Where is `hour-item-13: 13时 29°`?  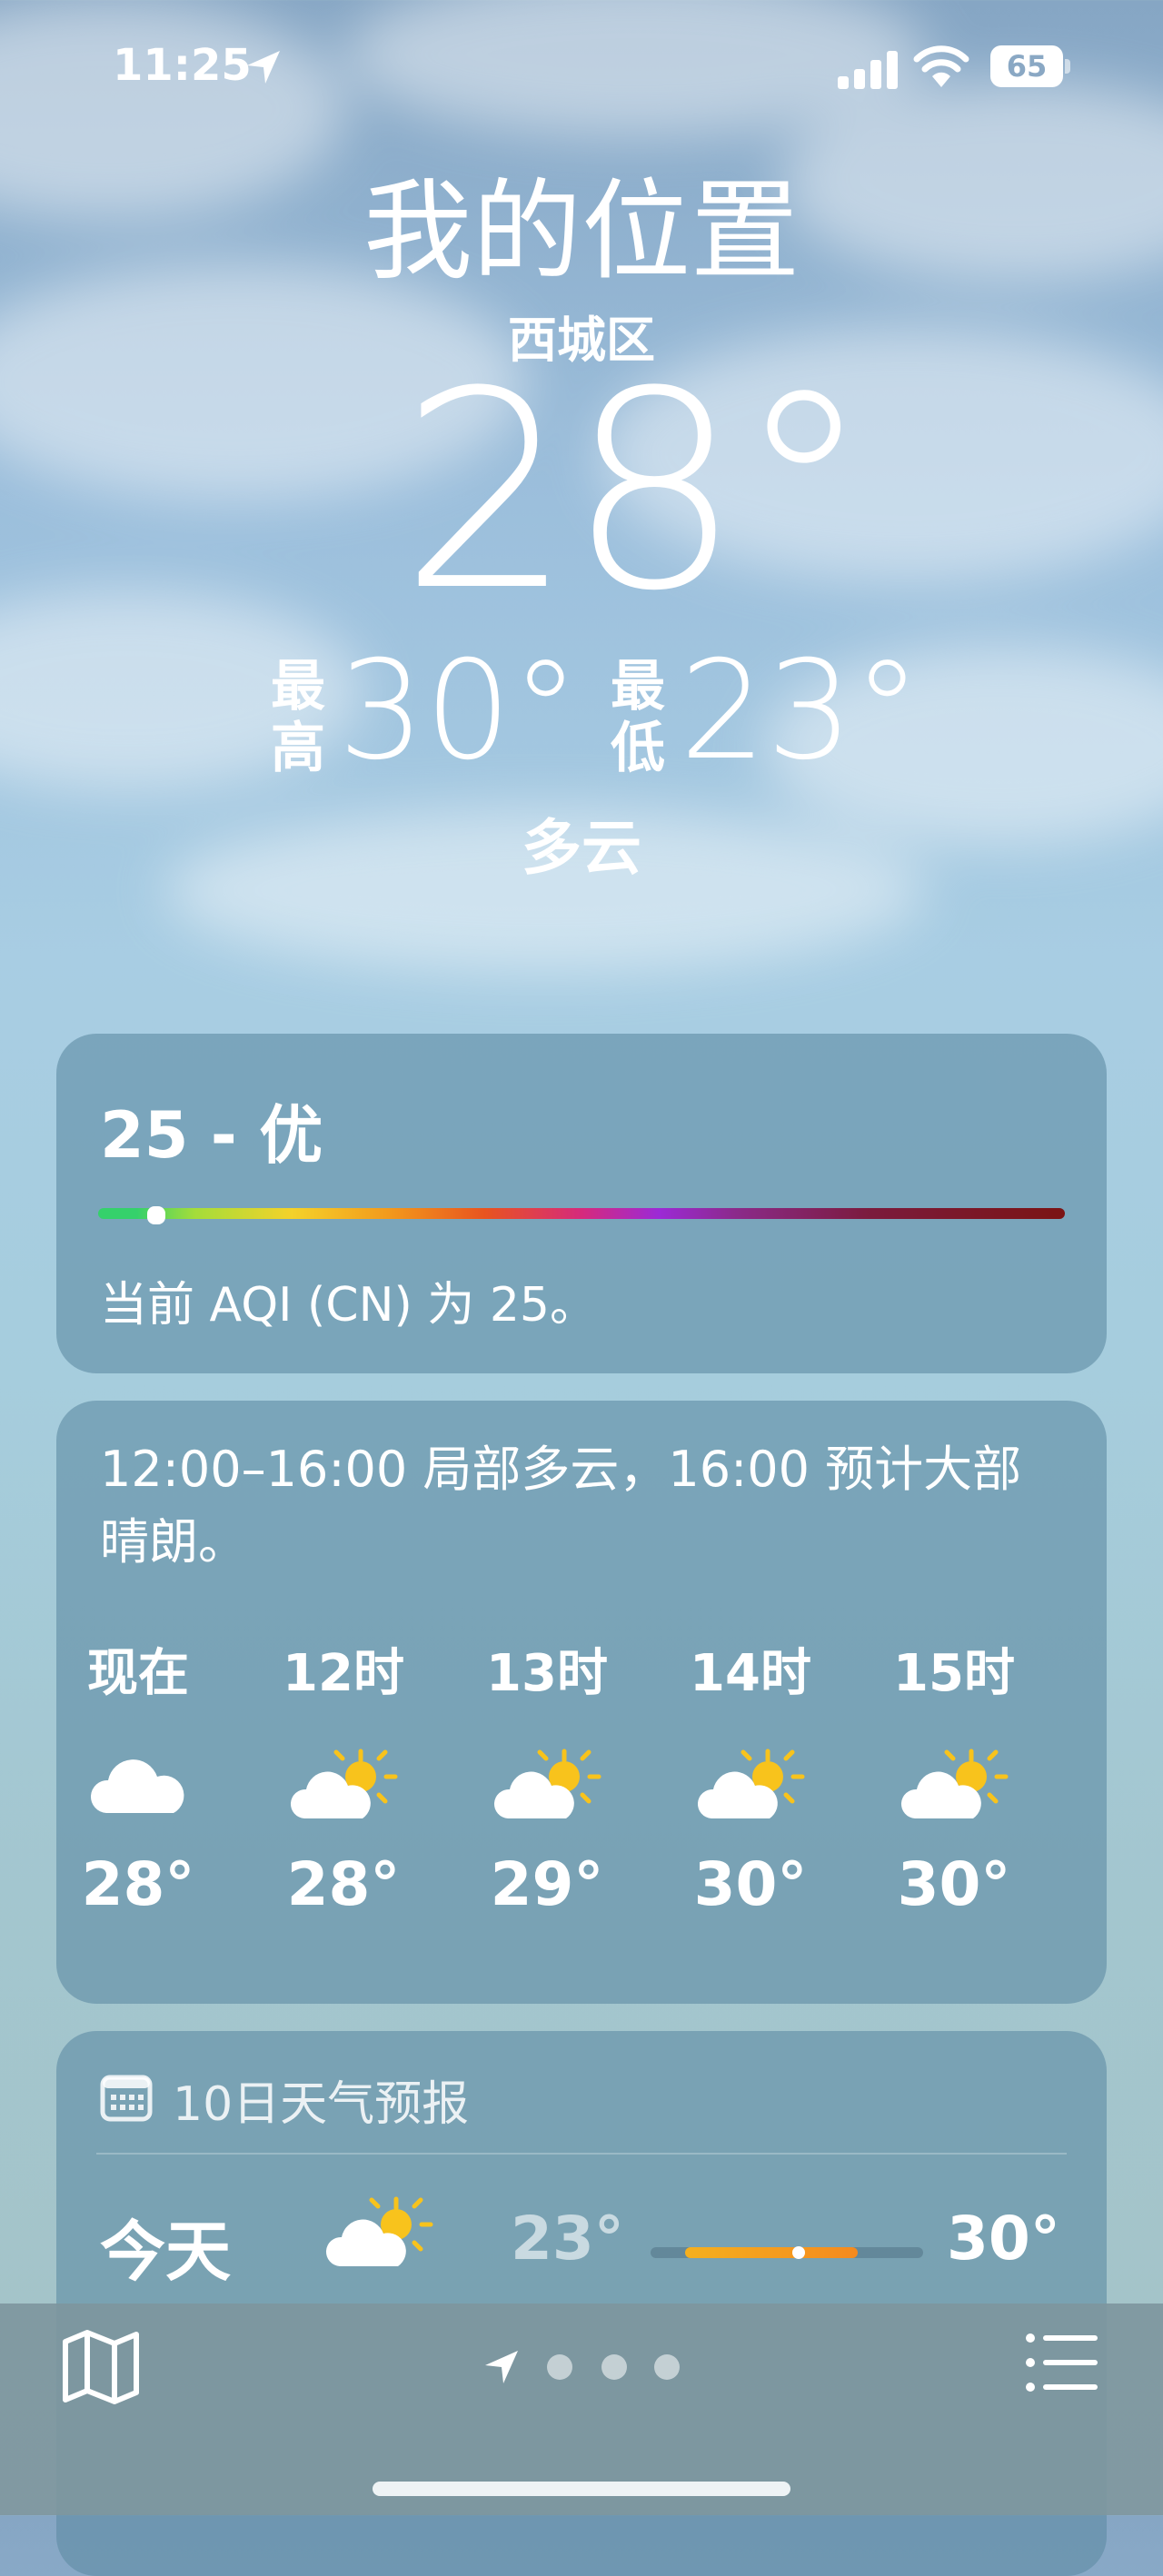
hour-item-13: 13时 29° is located at coordinates (547, 1805).